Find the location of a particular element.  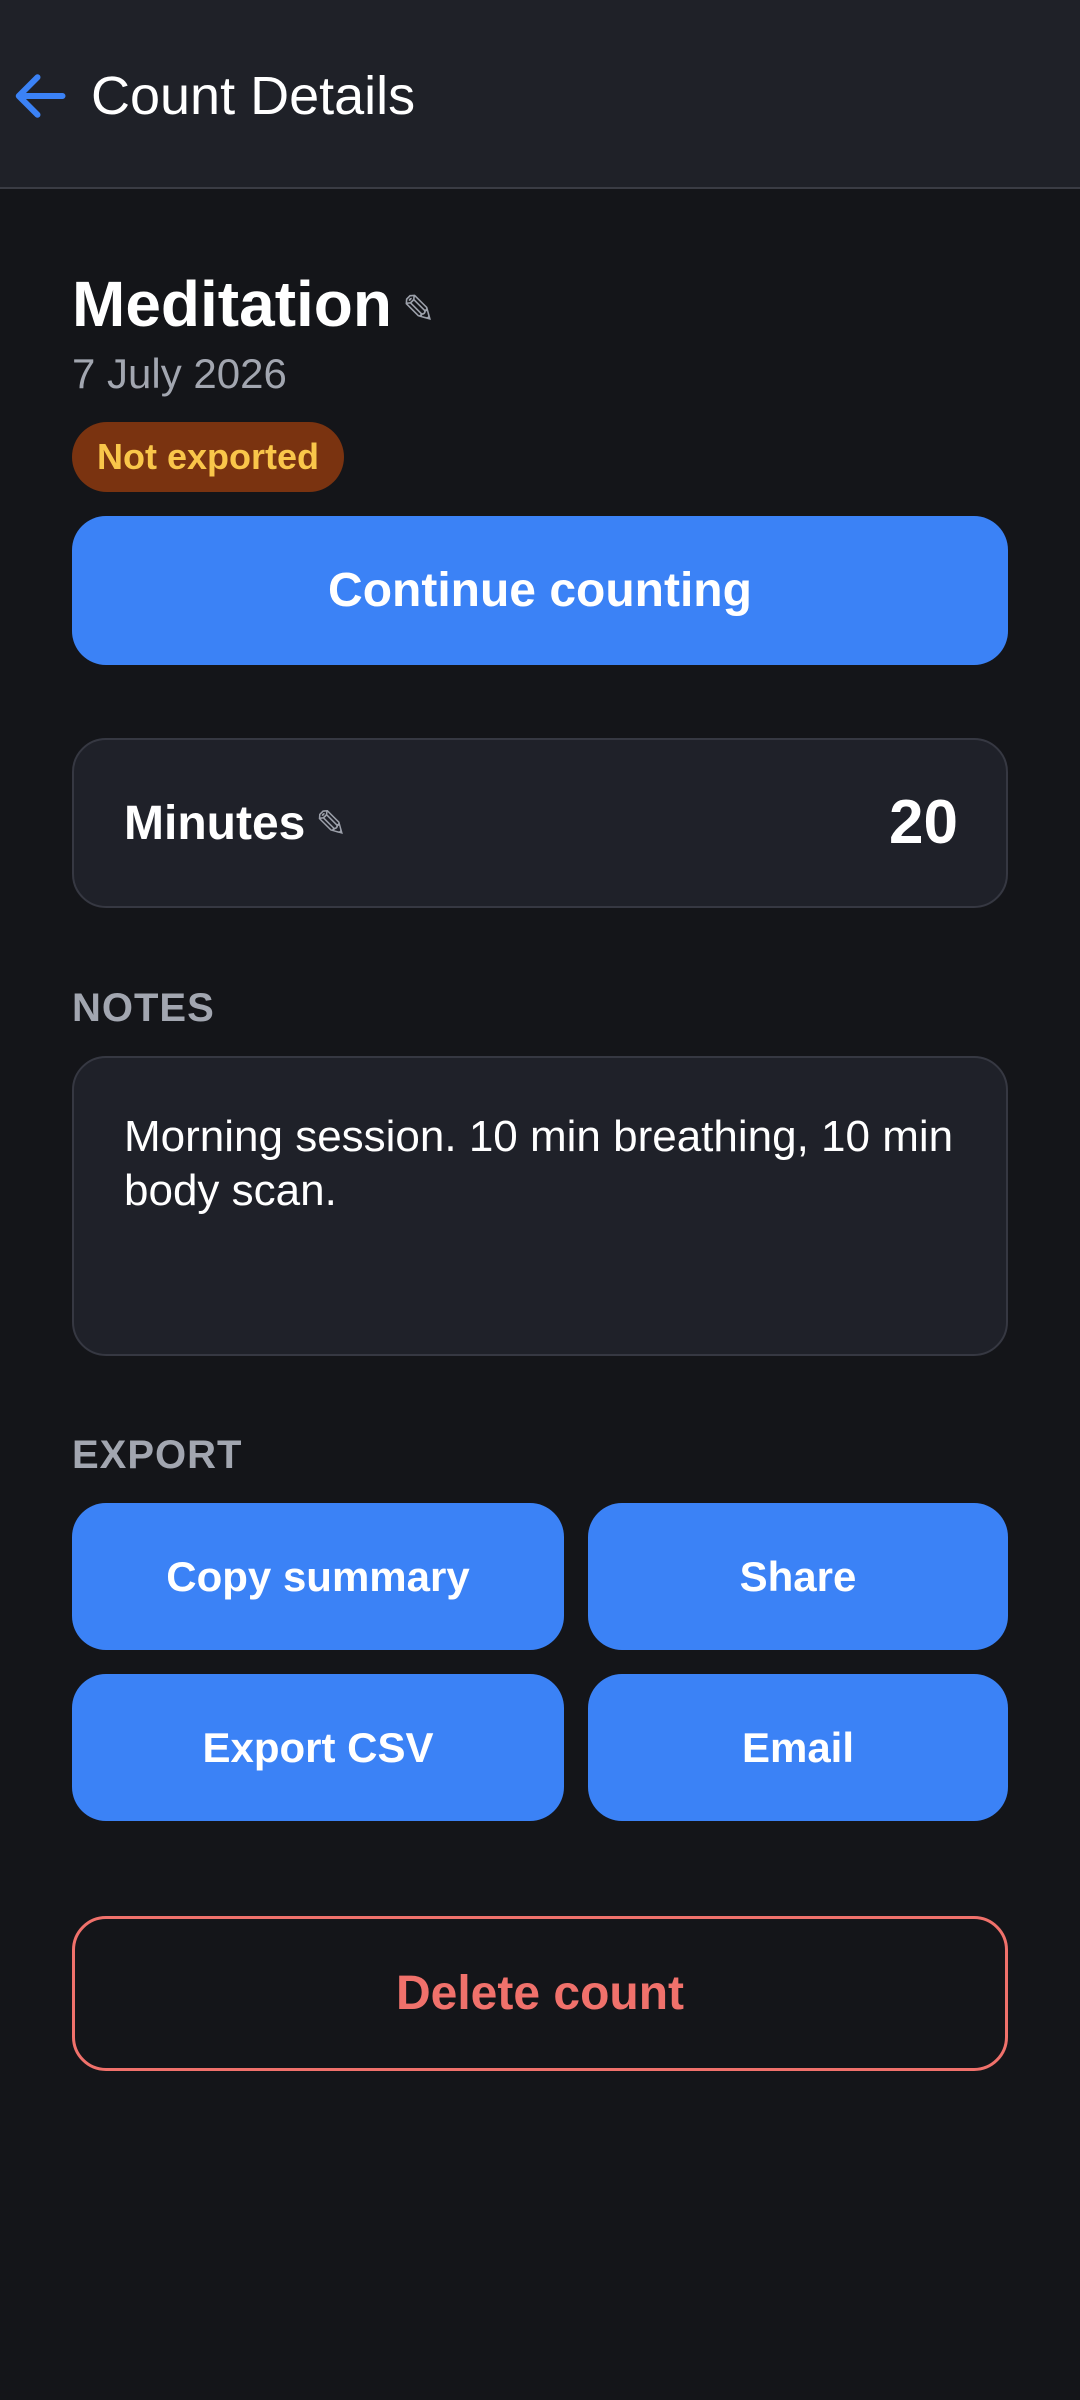

continue-counting-button: Continue counting is located at coordinates (540, 590).